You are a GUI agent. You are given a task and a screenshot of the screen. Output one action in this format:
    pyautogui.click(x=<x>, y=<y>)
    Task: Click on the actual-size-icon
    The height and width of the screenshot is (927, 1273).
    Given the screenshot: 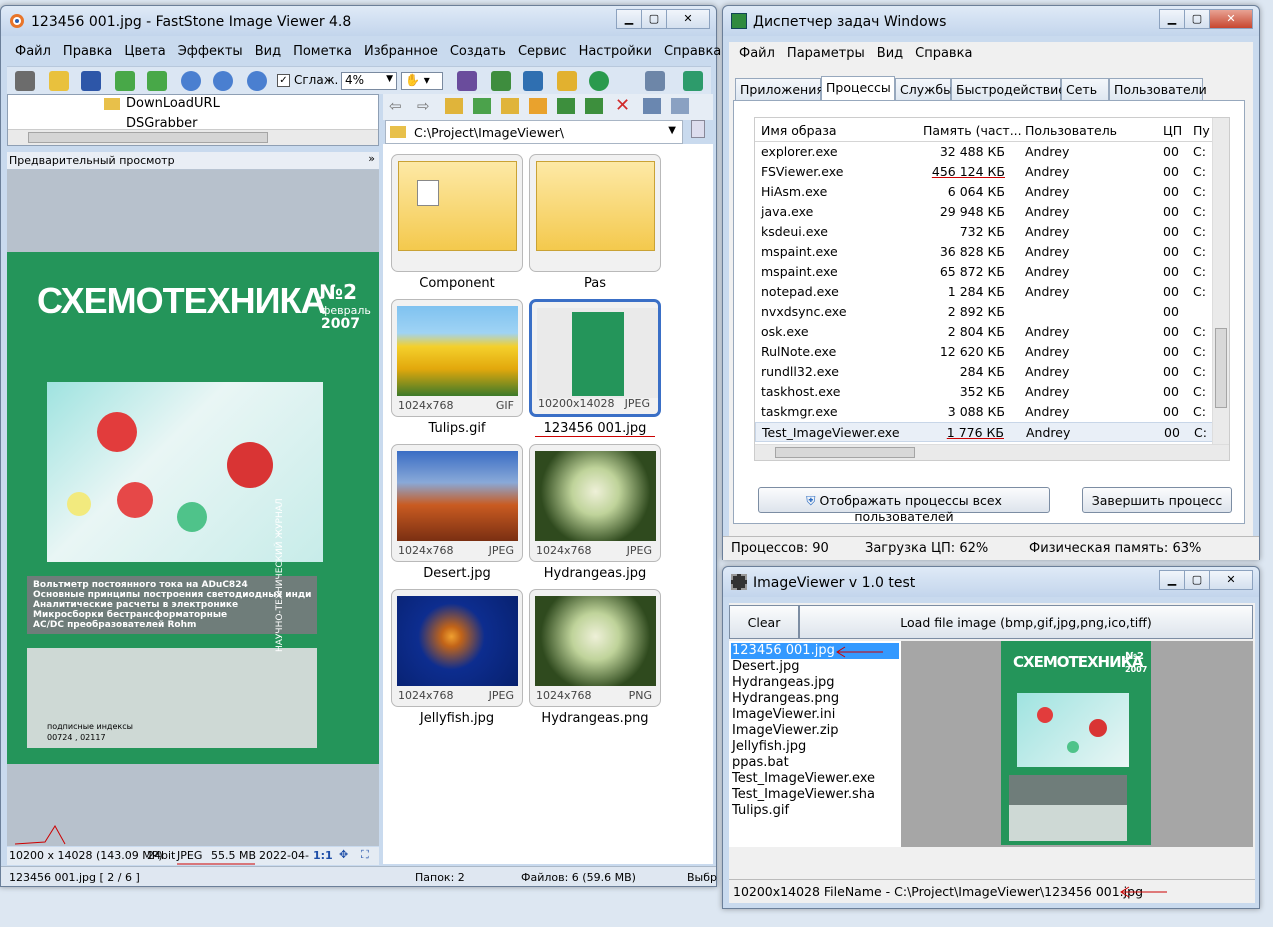 What is the action you would take?
    pyautogui.click(x=257, y=81)
    